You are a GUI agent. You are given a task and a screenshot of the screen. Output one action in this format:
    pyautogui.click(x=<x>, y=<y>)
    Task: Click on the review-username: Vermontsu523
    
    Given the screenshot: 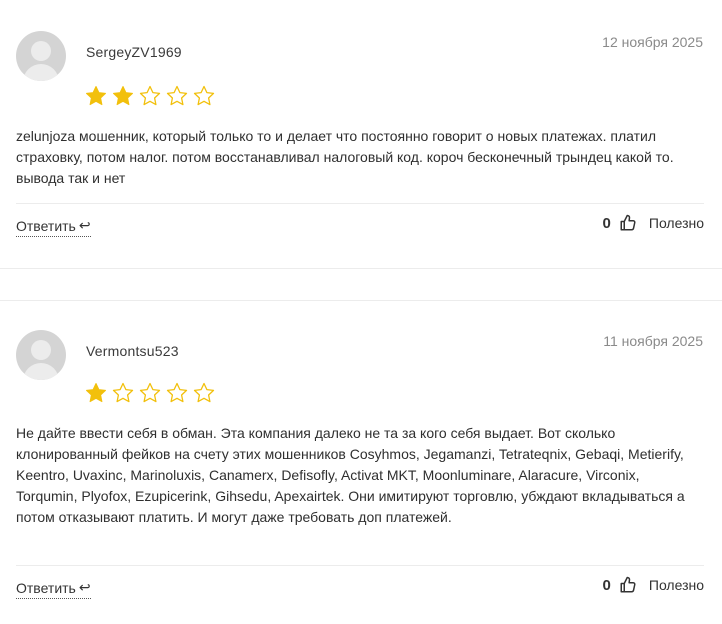 What is the action you would take?
    pyautogui.click(x=132, y=351)
    